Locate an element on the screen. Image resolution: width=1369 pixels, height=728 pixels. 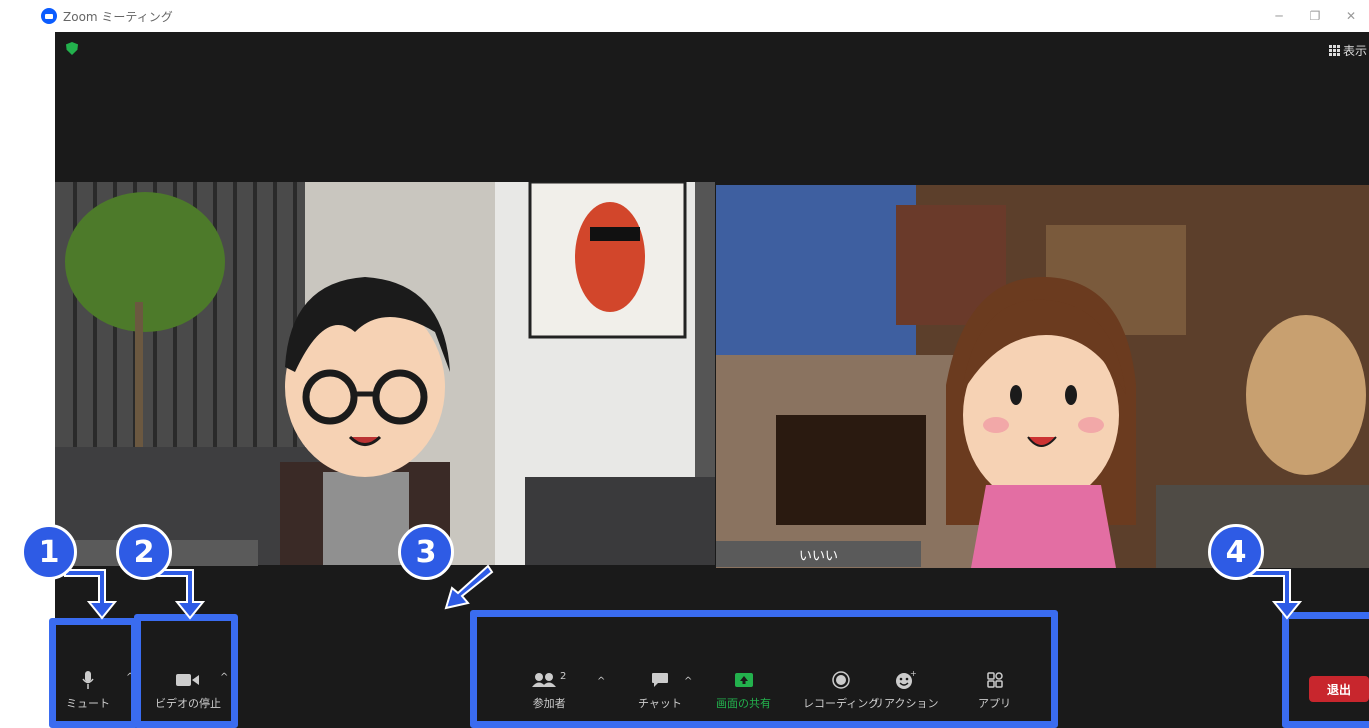
highlight-box-toolbar is located at coordinates (764, 669).